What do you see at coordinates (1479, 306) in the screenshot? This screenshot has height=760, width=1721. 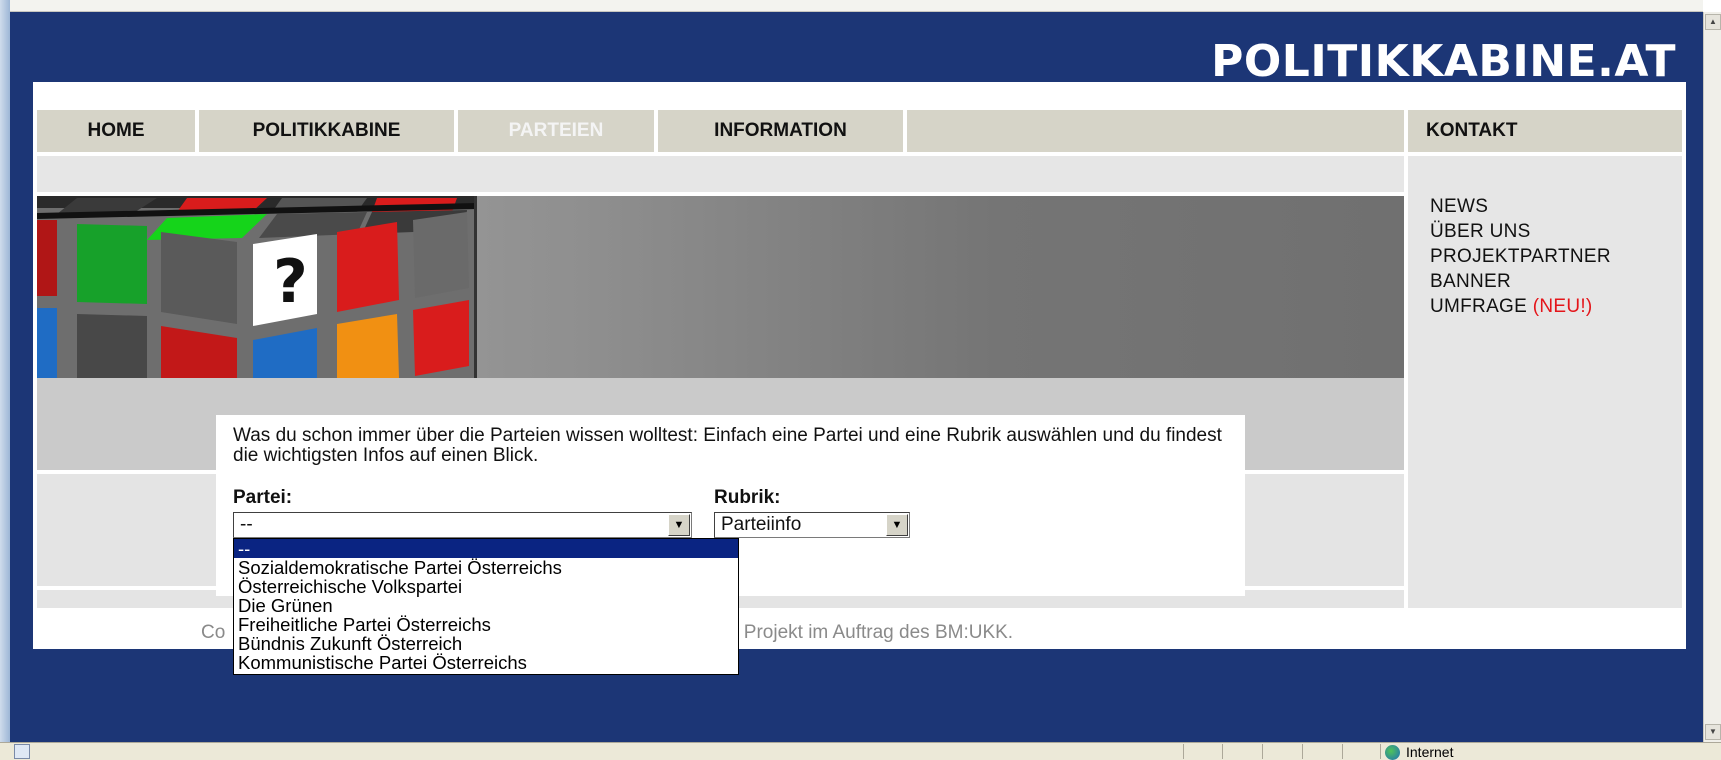 I see `sidebar-item-umfrage-label: UMFRAGE` at bounding box center [1479, 306].